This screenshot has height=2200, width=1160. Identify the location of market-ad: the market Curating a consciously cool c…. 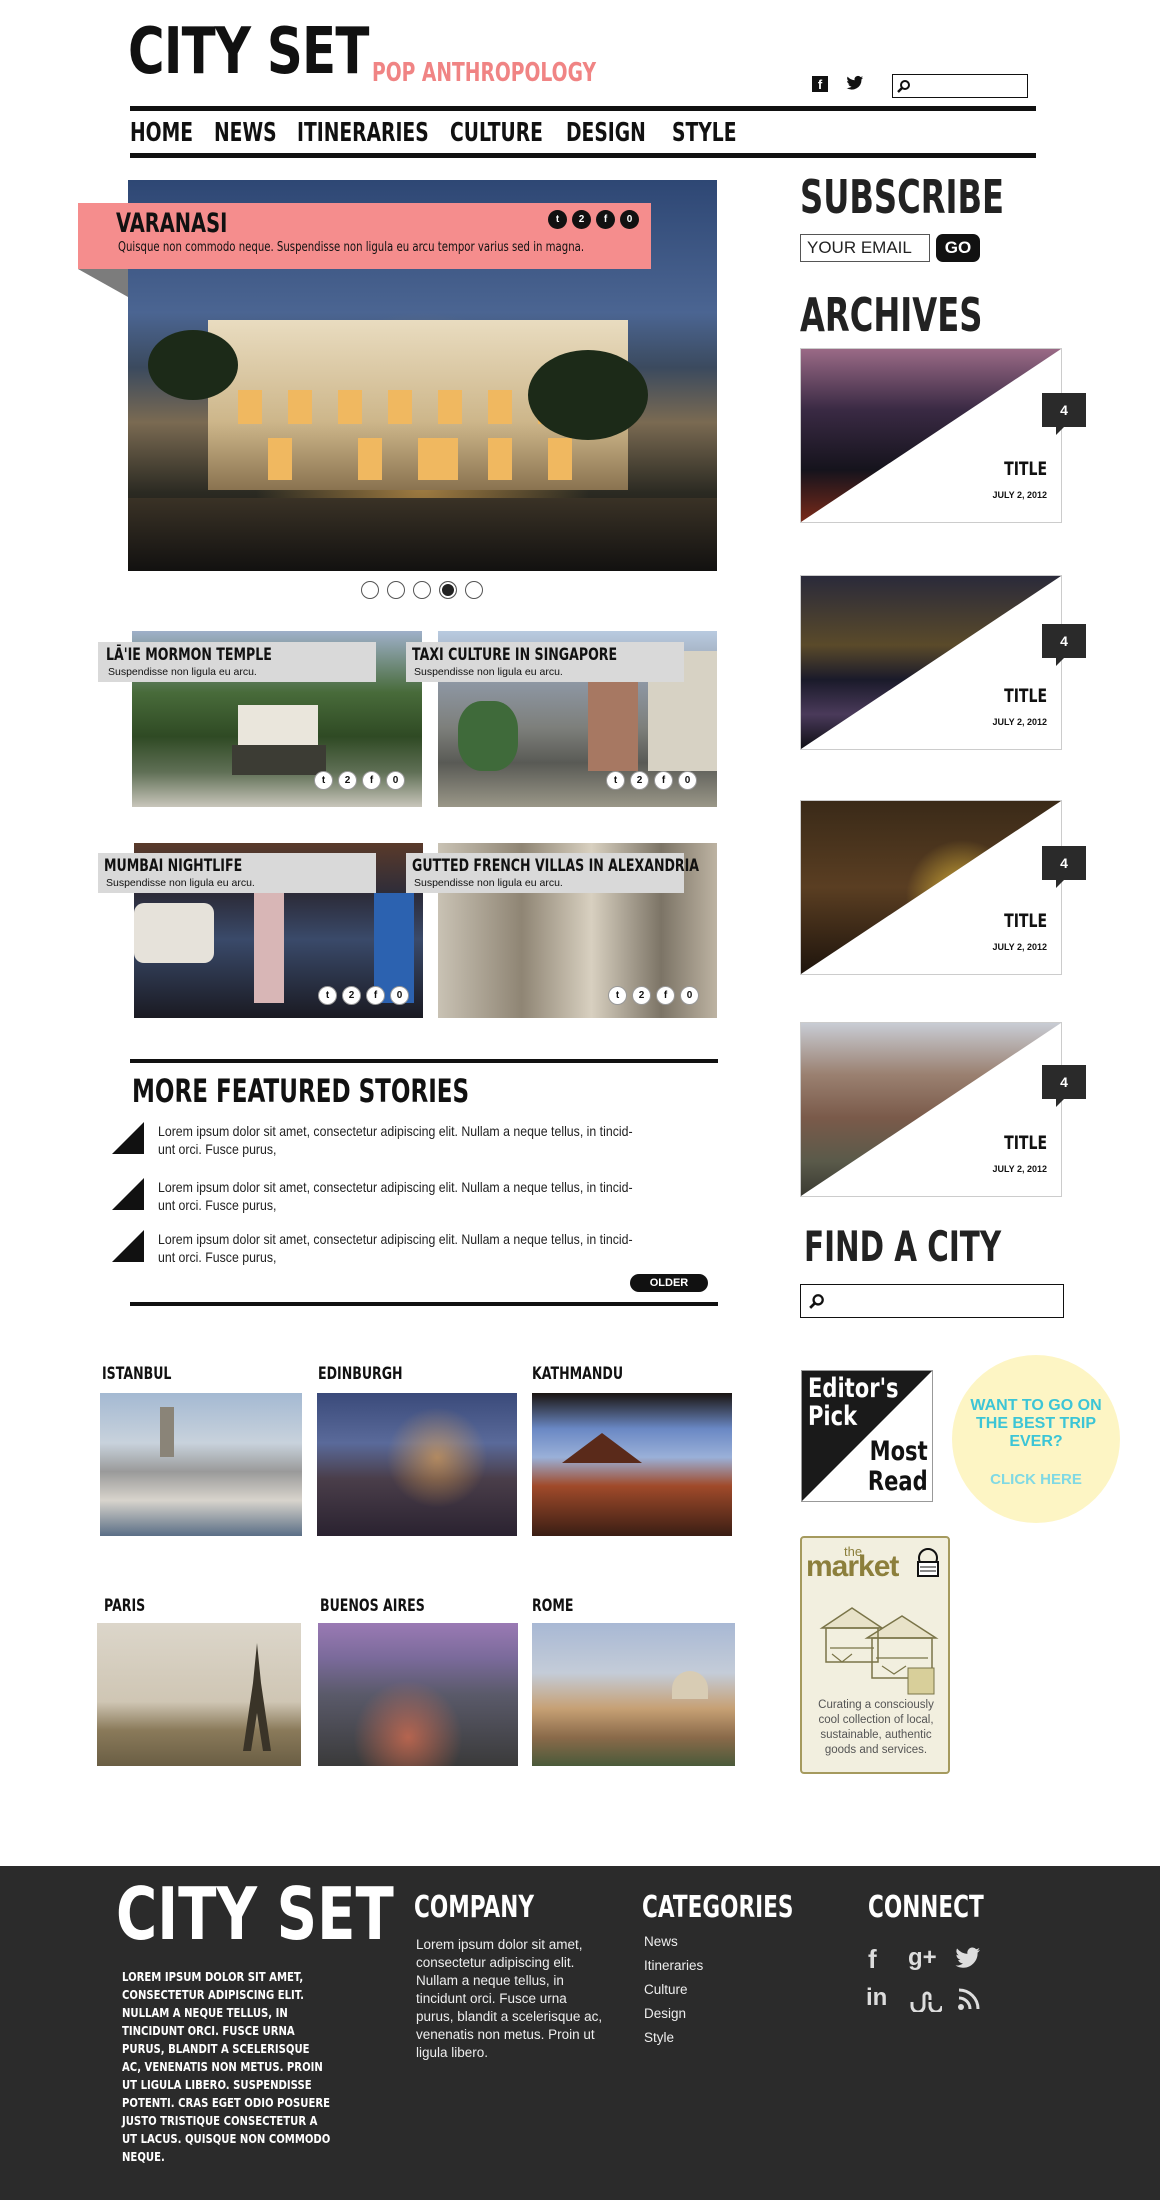
(875, 1655).